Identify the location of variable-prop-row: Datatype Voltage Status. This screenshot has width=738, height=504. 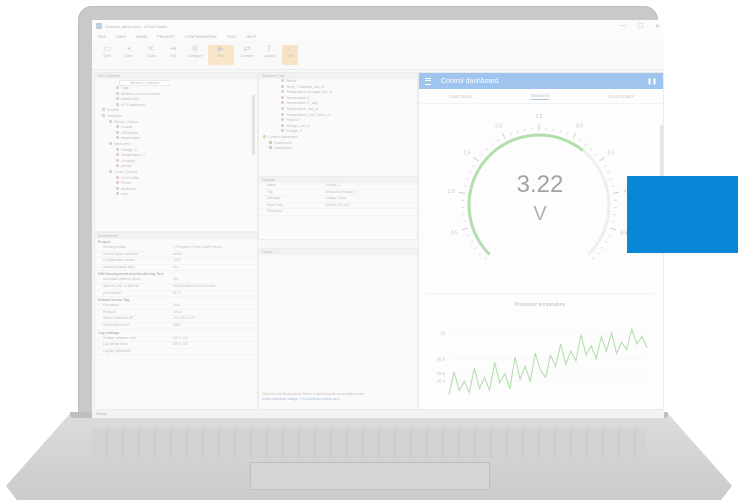
(338, 199).